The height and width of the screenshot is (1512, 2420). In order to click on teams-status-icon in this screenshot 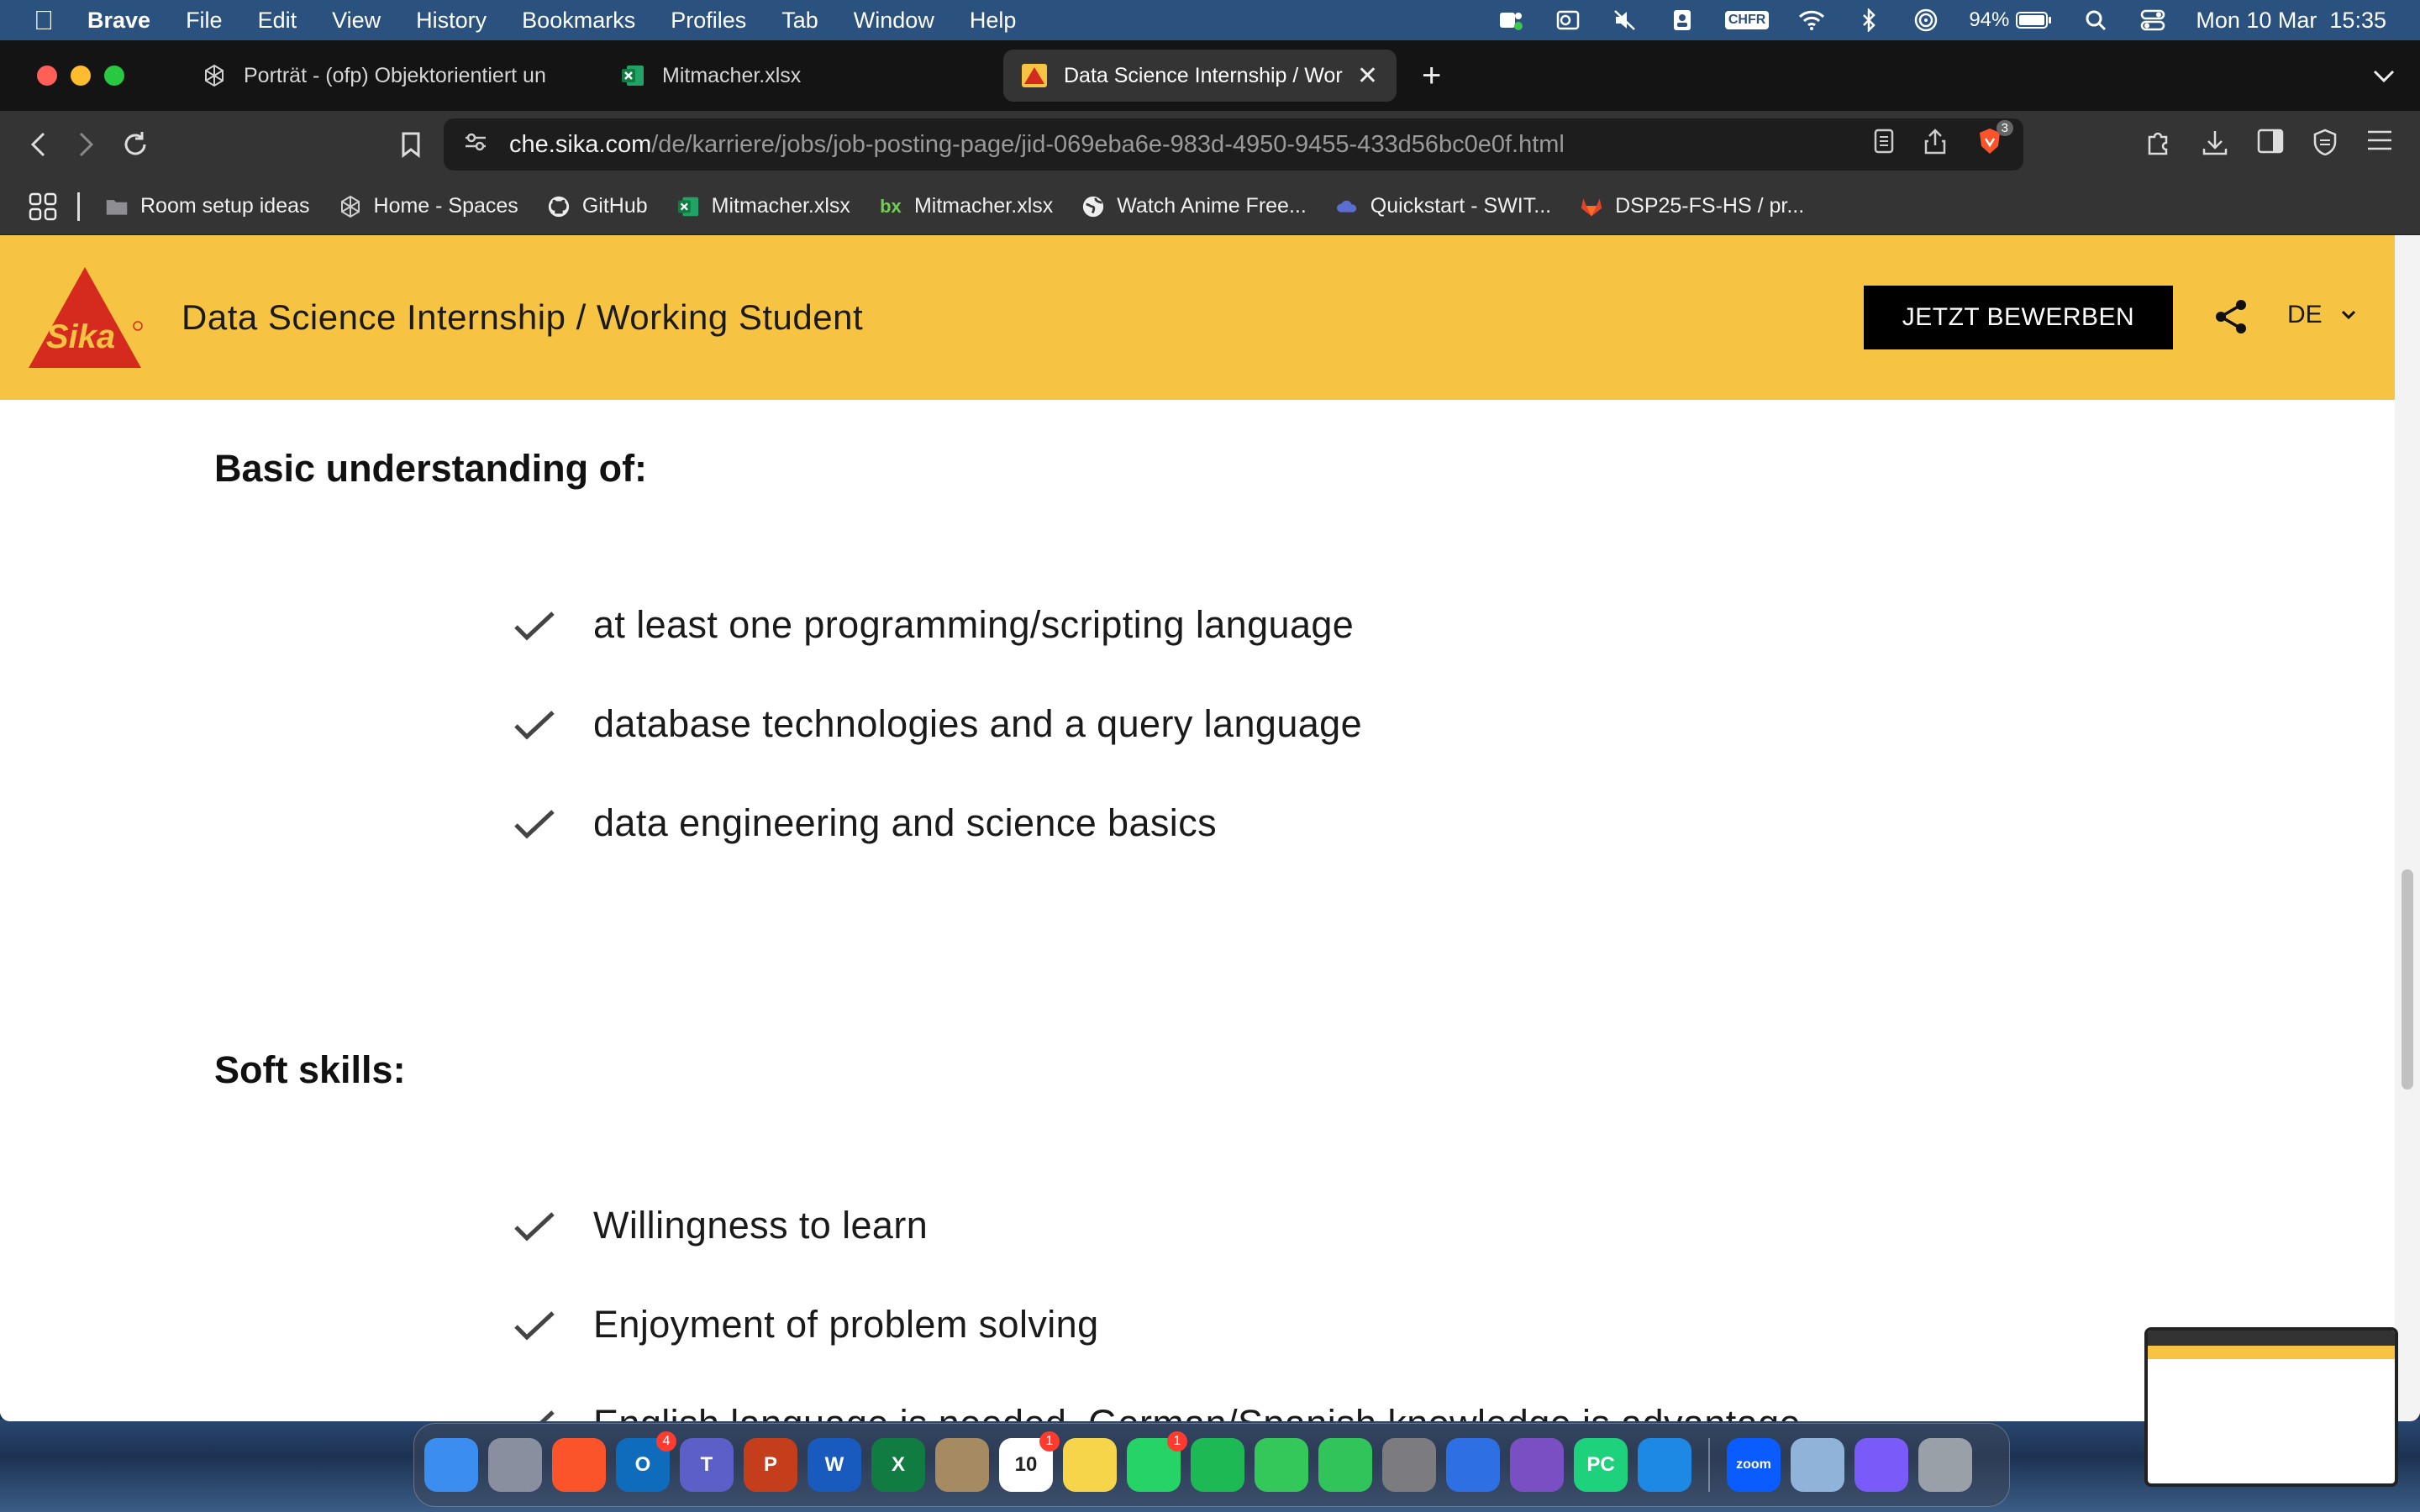, I will do `click(1511, 20)`.